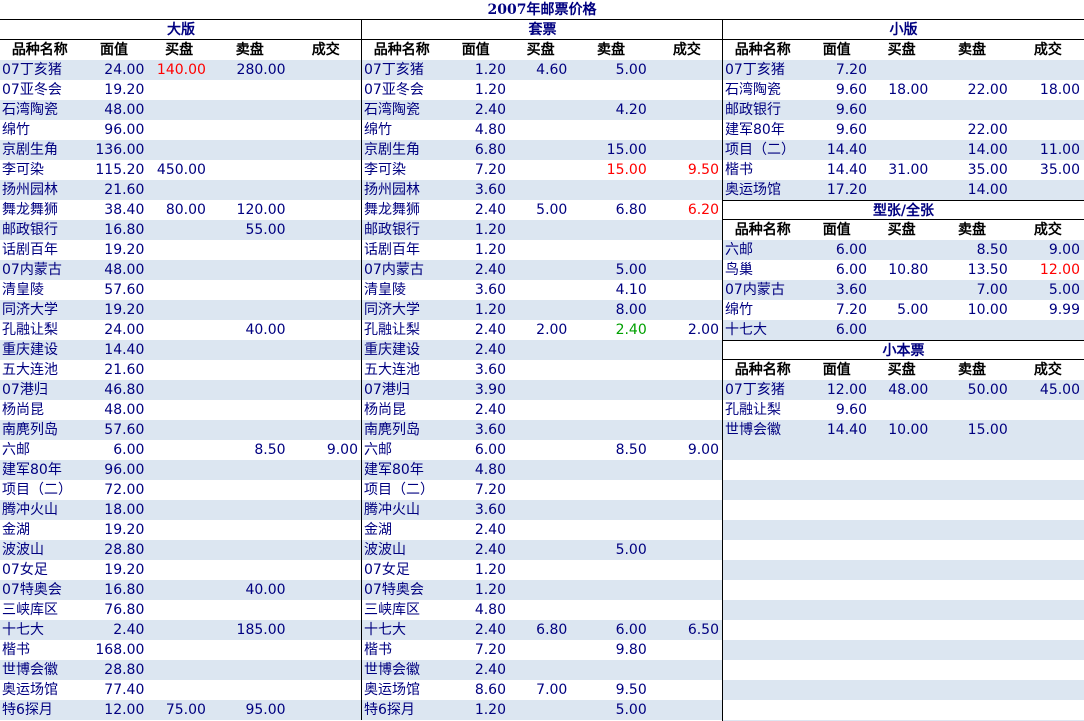 The height and width of the screenshot is (721, 1084). Describe the element at coordinates (402, 290) in the screenshot. I see `stamp-name-cell: 清皇陵` at that location.